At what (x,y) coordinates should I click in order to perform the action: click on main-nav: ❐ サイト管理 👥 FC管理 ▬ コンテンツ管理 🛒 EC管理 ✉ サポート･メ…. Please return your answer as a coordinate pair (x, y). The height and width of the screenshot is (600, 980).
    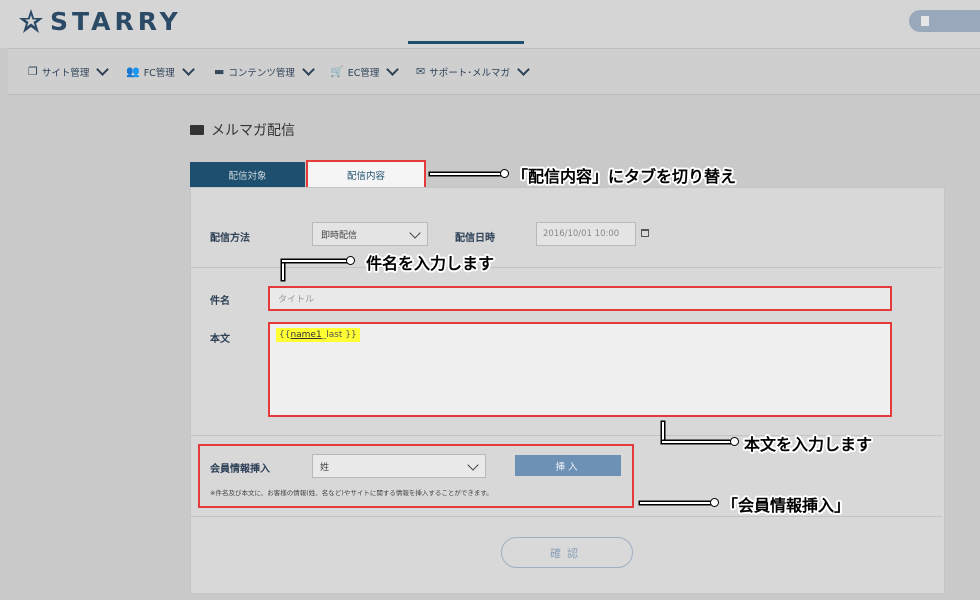
    Looking at the image, I should click on (494, 71).